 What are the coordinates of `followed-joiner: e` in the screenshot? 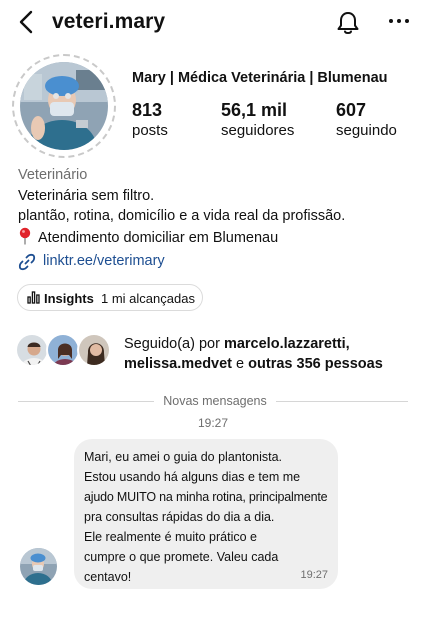 It's located at (240, 364).